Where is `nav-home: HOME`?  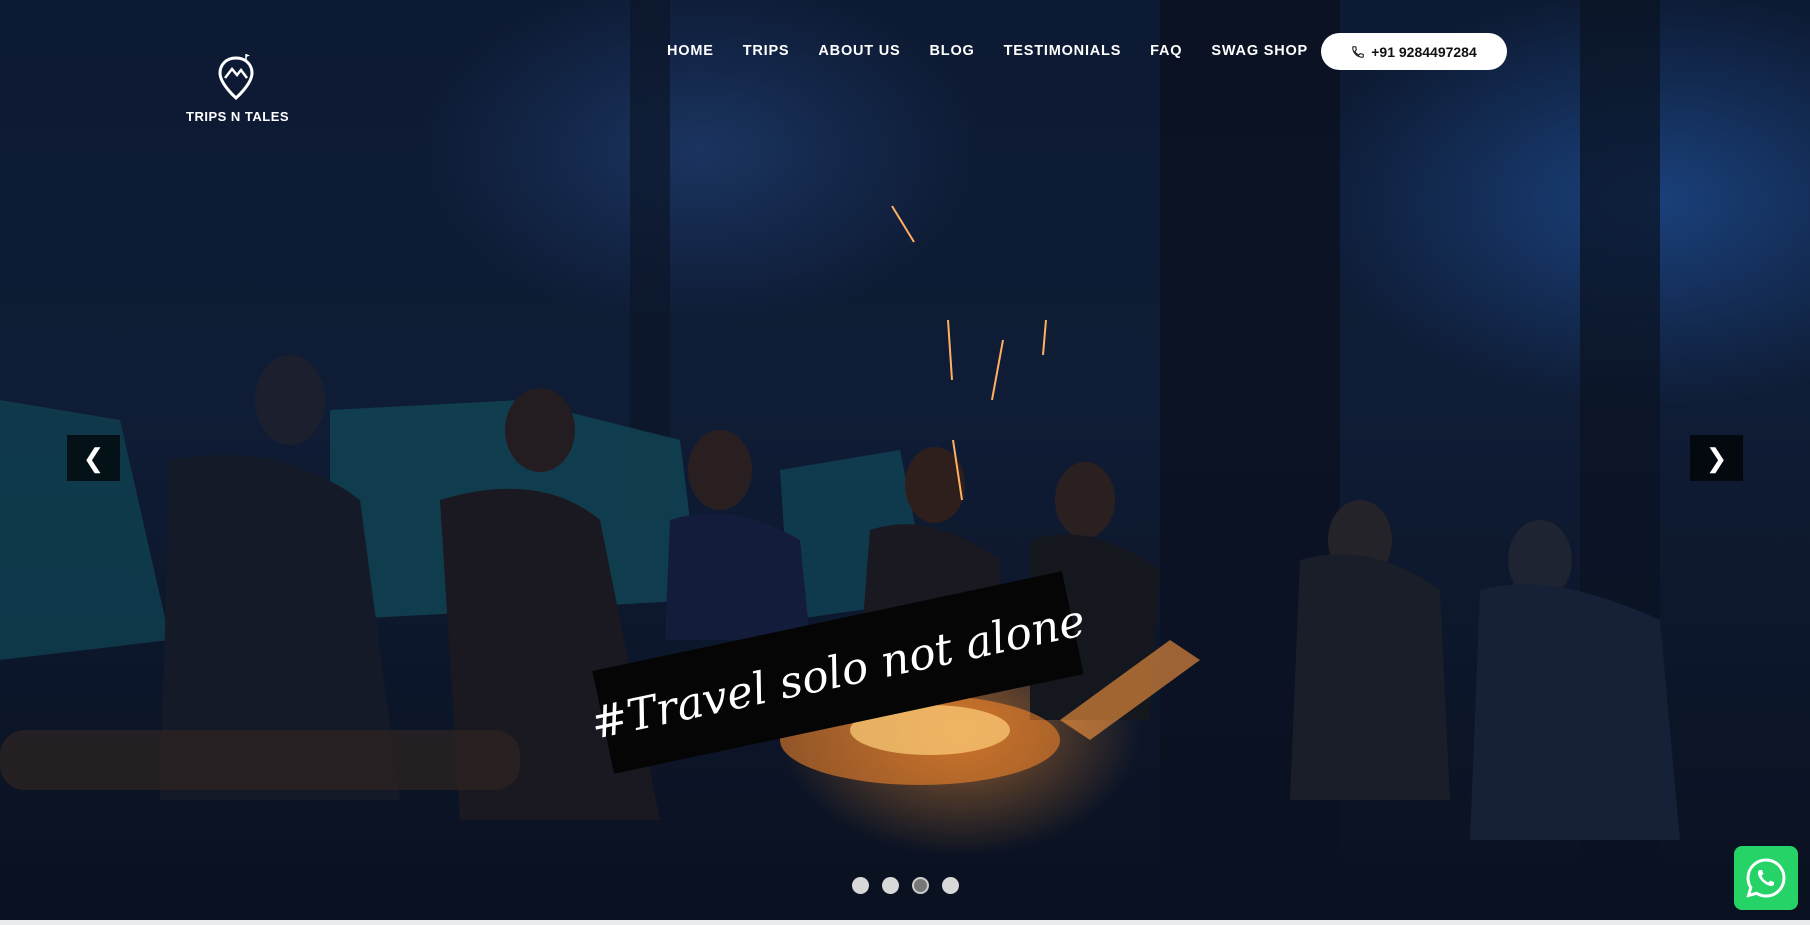
nav-home: HOME is located at coordinates (690, 51).